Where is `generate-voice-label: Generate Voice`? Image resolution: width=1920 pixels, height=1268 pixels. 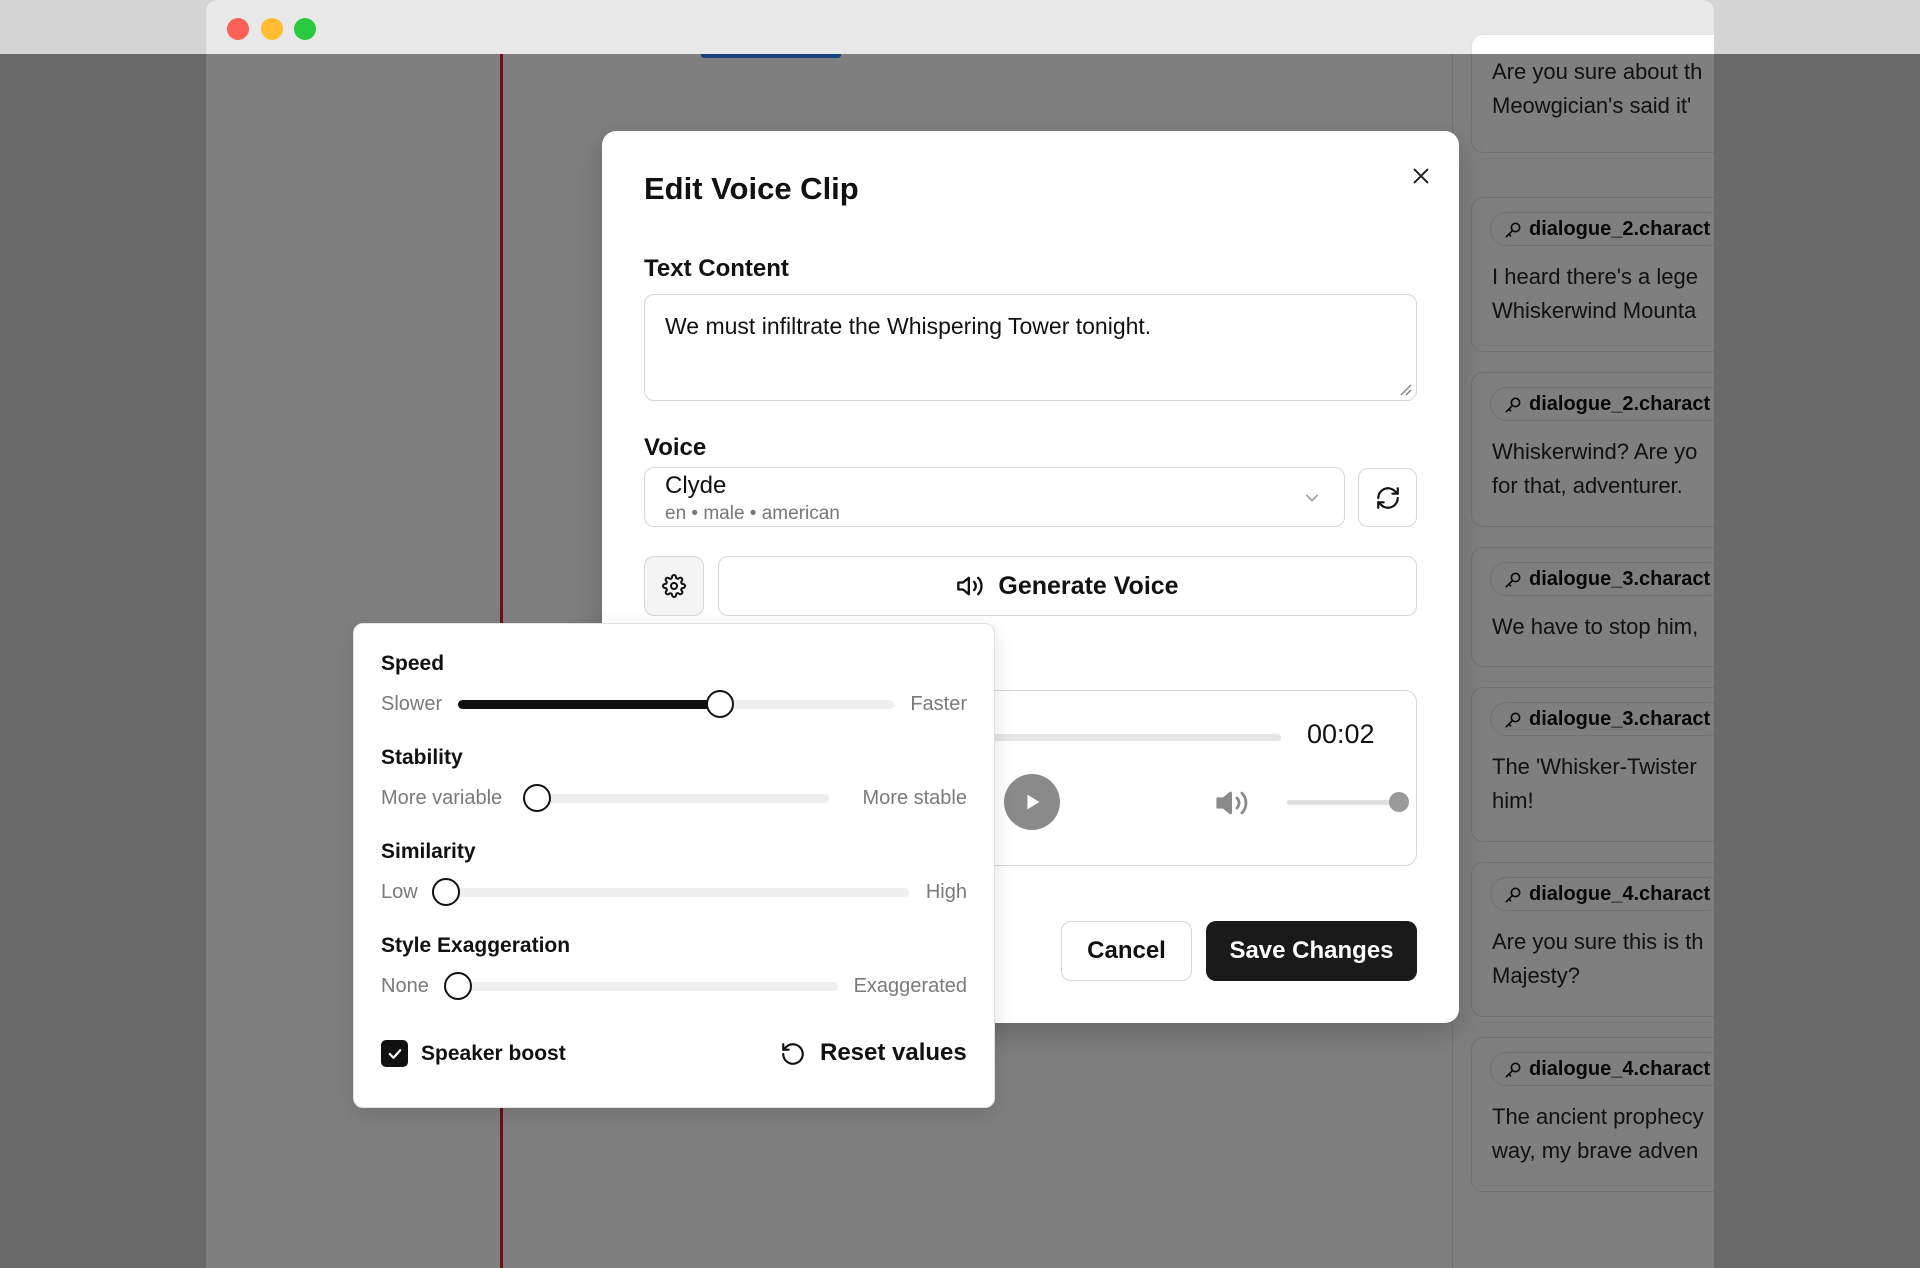 generate-voice-label: Generate Voice is located at coordinates (1088, 585).